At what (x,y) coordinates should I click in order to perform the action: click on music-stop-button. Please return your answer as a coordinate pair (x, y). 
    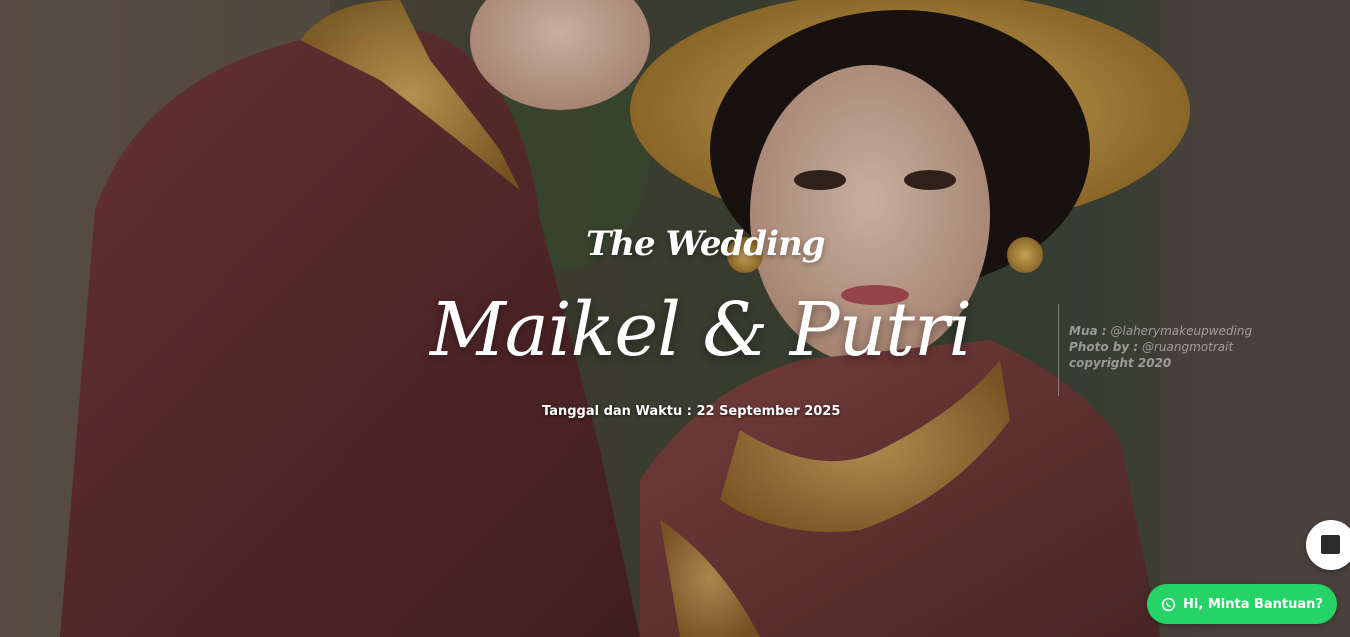
    Looking at the image, I should click on (1328, 545).